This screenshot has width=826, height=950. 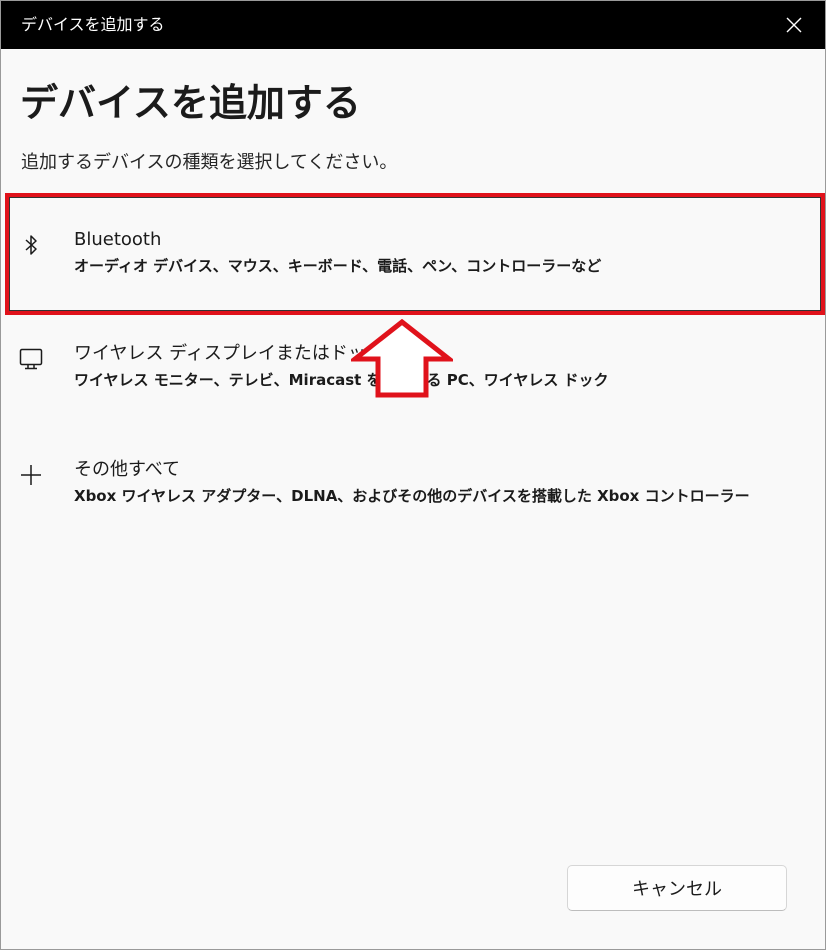 What do you see at coordinates (93, 24) in the screenshot?
I see `window-title: デバイスを追加する` at bounding box center [93, 24].